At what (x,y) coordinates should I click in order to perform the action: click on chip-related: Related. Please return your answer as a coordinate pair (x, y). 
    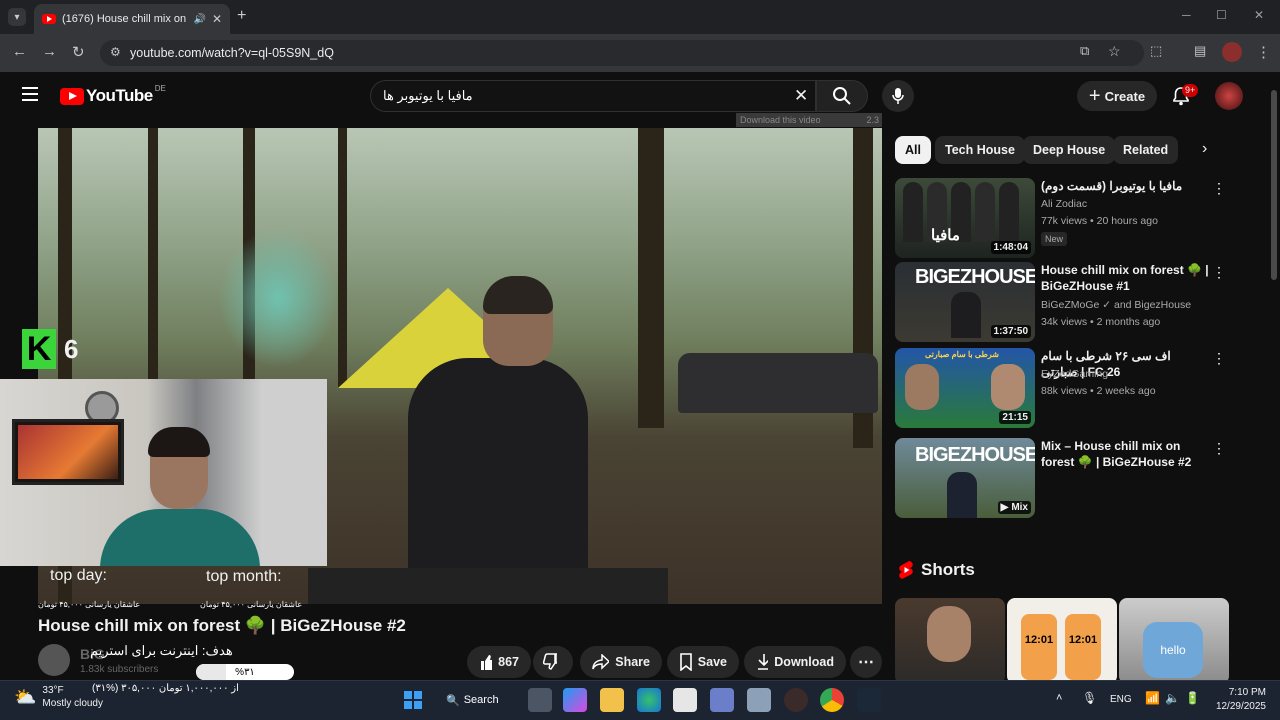
    Looking at the image, I should click on (1146, 150).